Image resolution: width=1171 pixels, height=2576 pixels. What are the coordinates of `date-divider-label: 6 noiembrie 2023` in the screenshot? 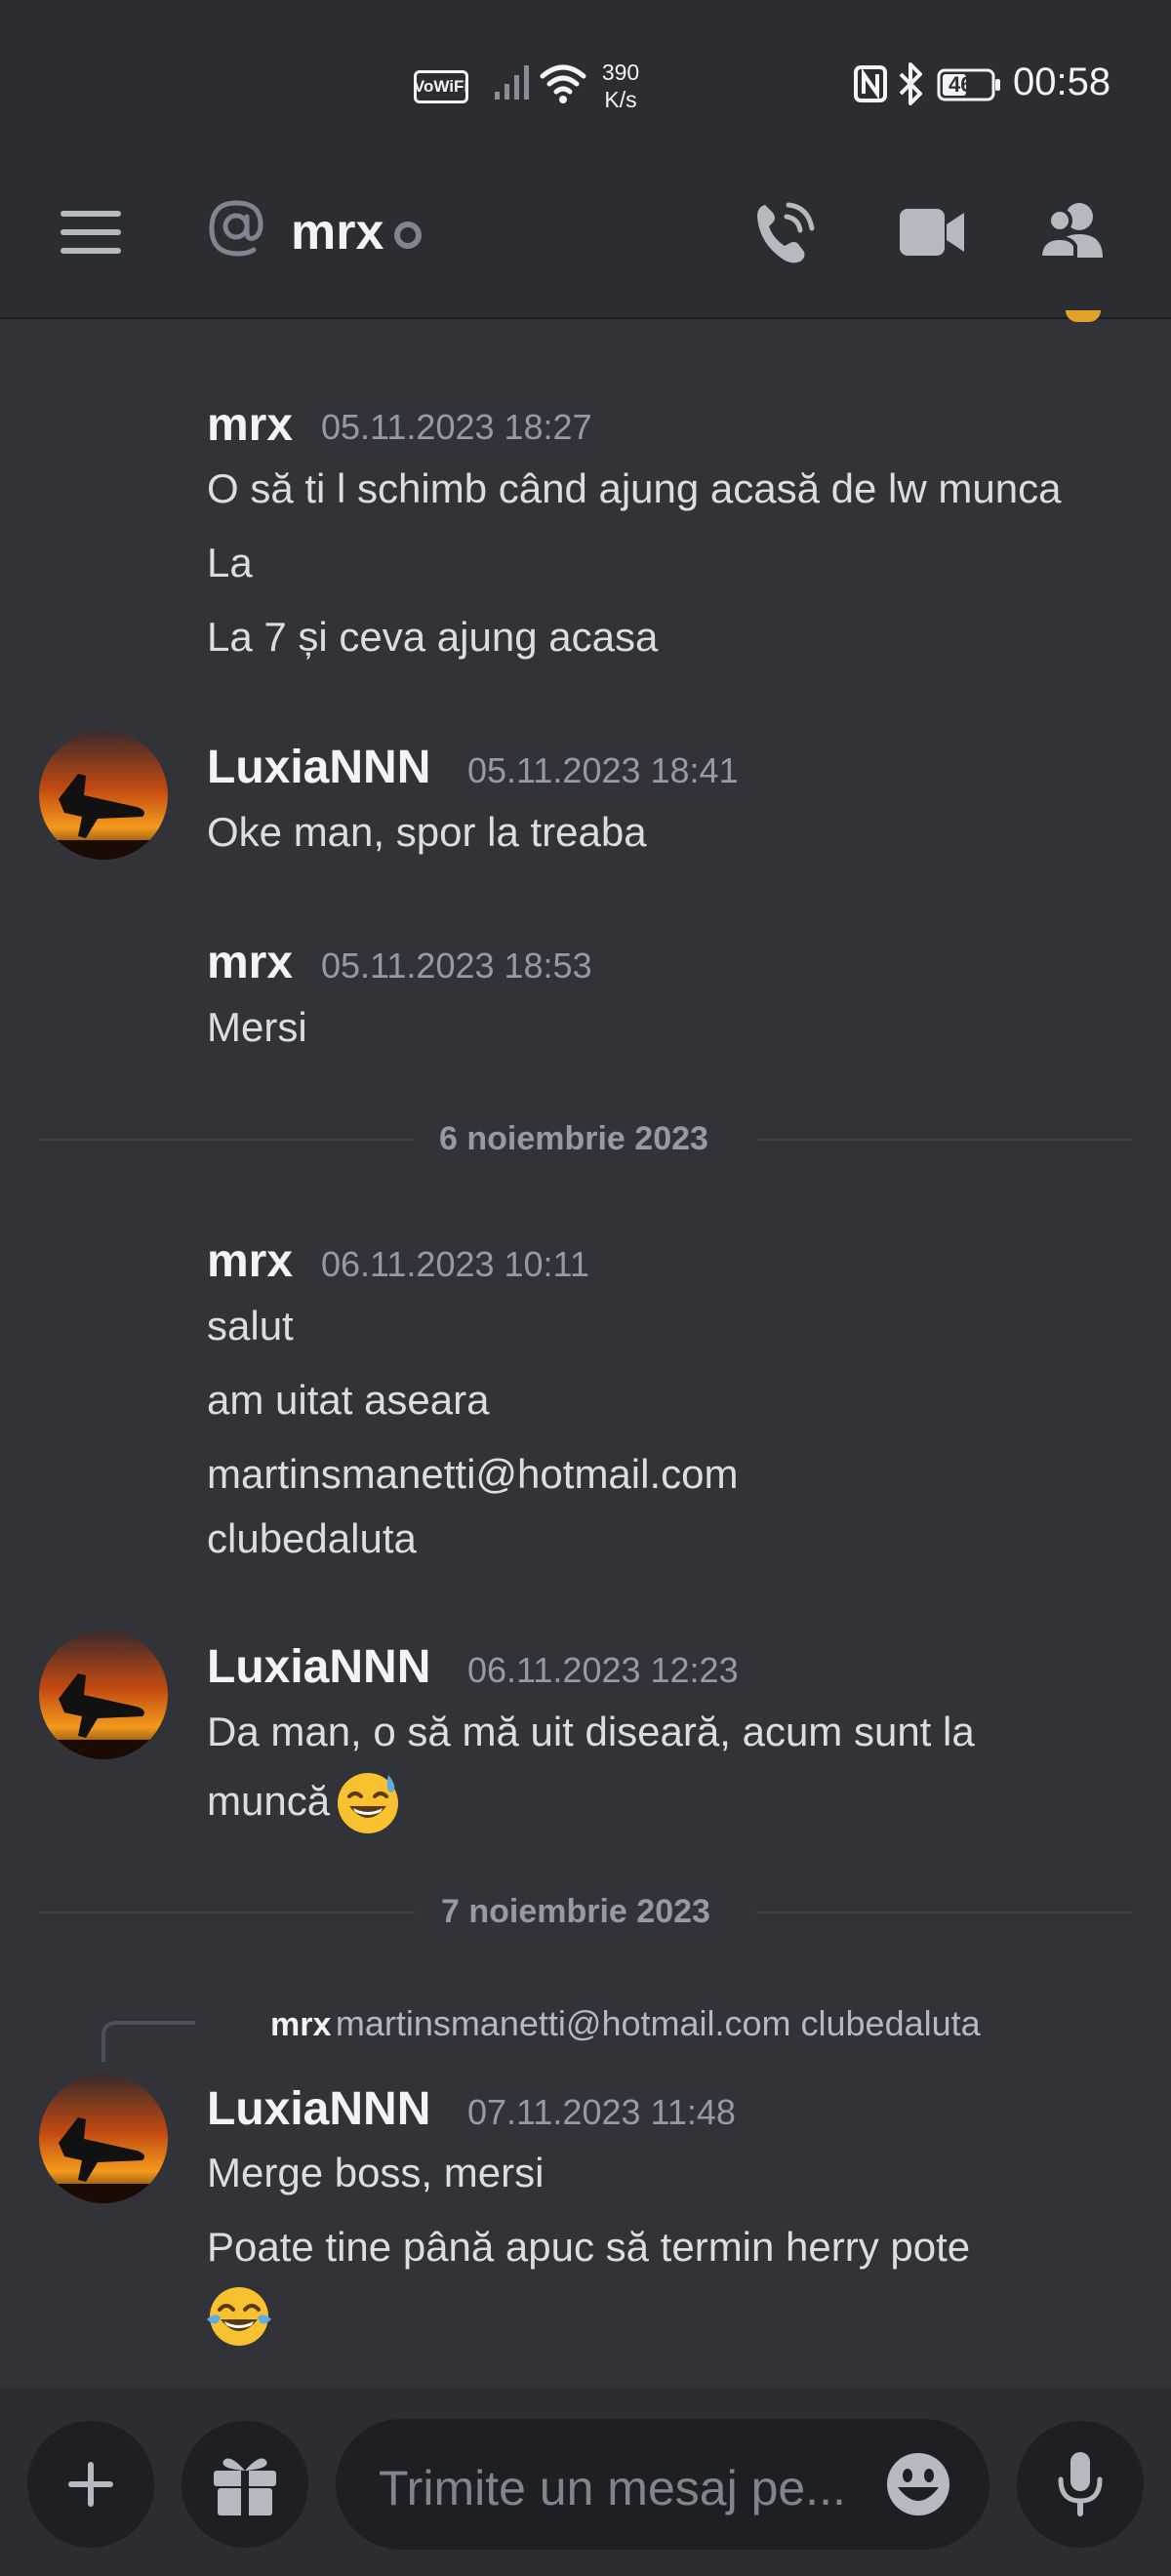 It's located at (573, 1138).